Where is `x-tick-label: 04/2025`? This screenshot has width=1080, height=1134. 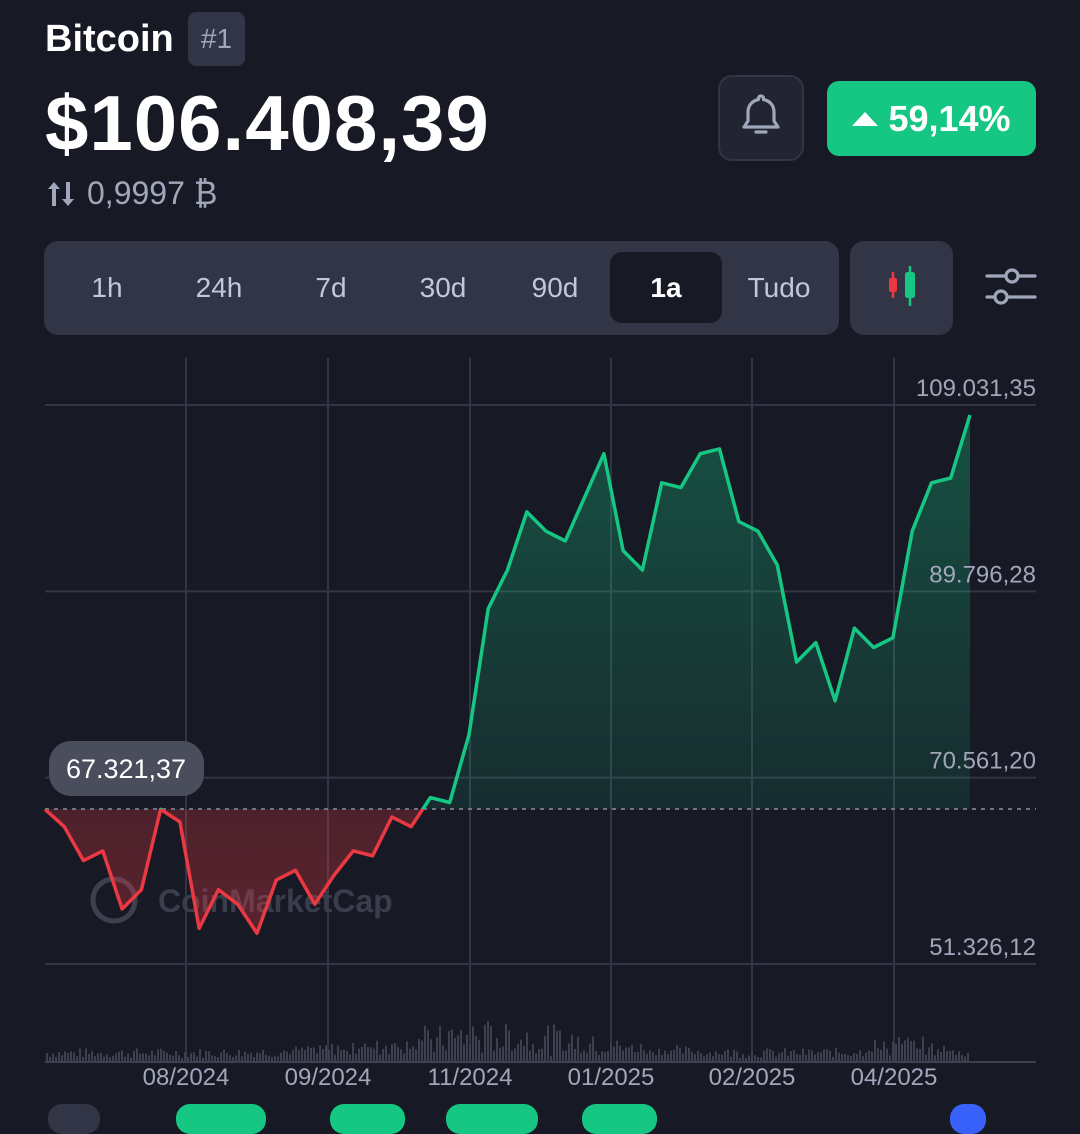 x-tick-label: 04/2025 is located at coordinates (894, 1077).